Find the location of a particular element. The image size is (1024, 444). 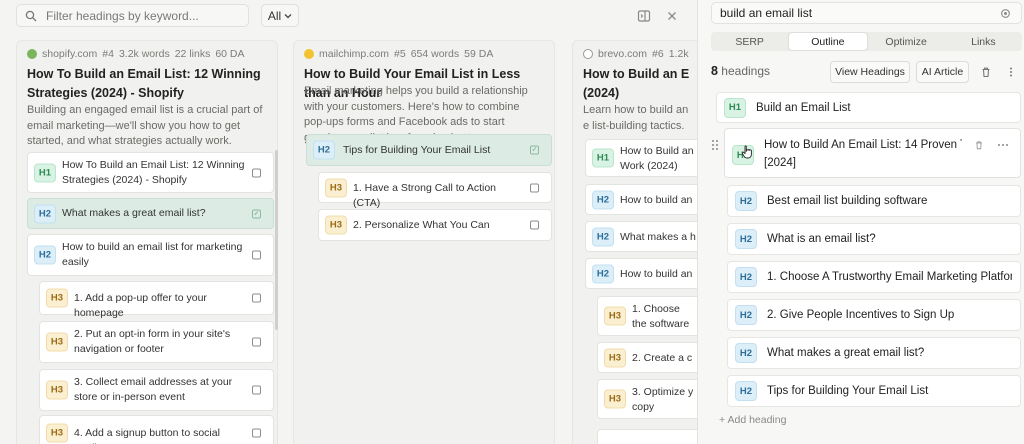

tab-serp: SERP is located at coordinates (749, 41).